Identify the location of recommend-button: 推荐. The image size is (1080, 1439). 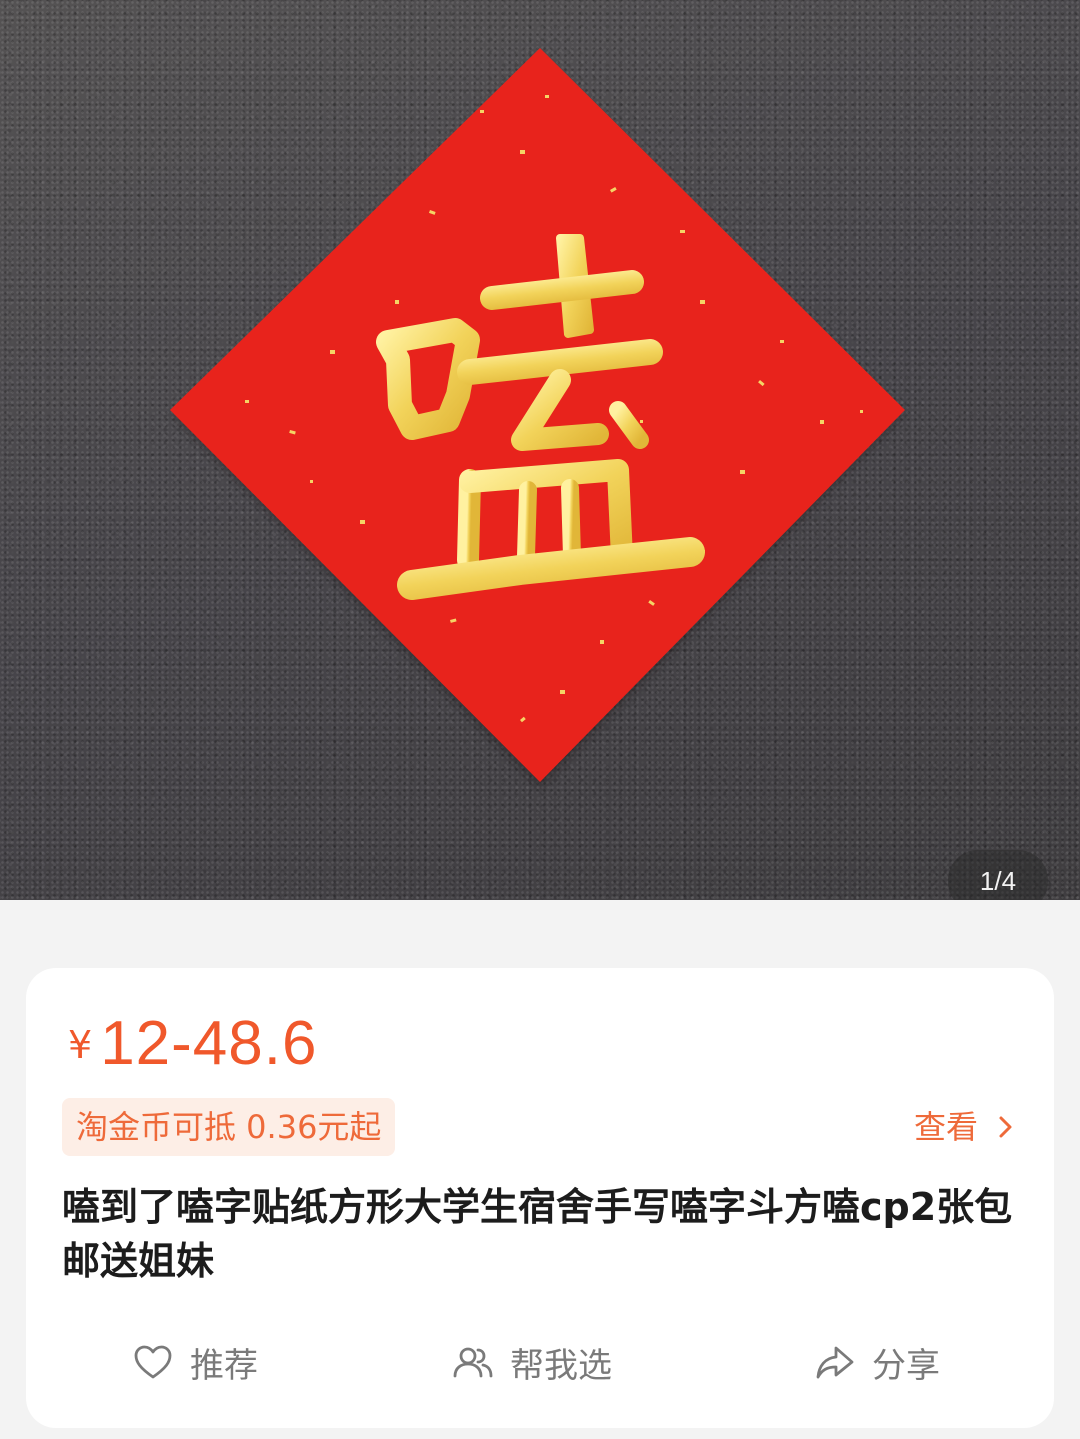
(195, 1362).